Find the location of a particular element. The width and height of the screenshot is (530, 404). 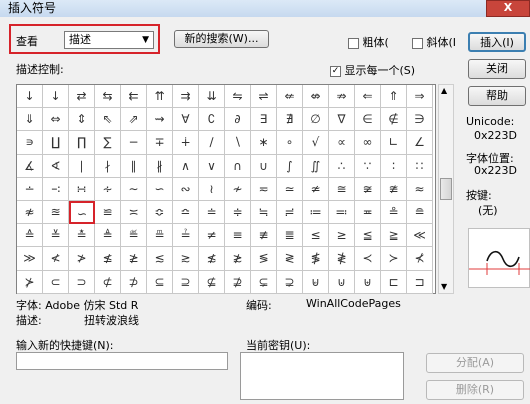

symbol-cell: ≄ is located at coordinates (316, 189).